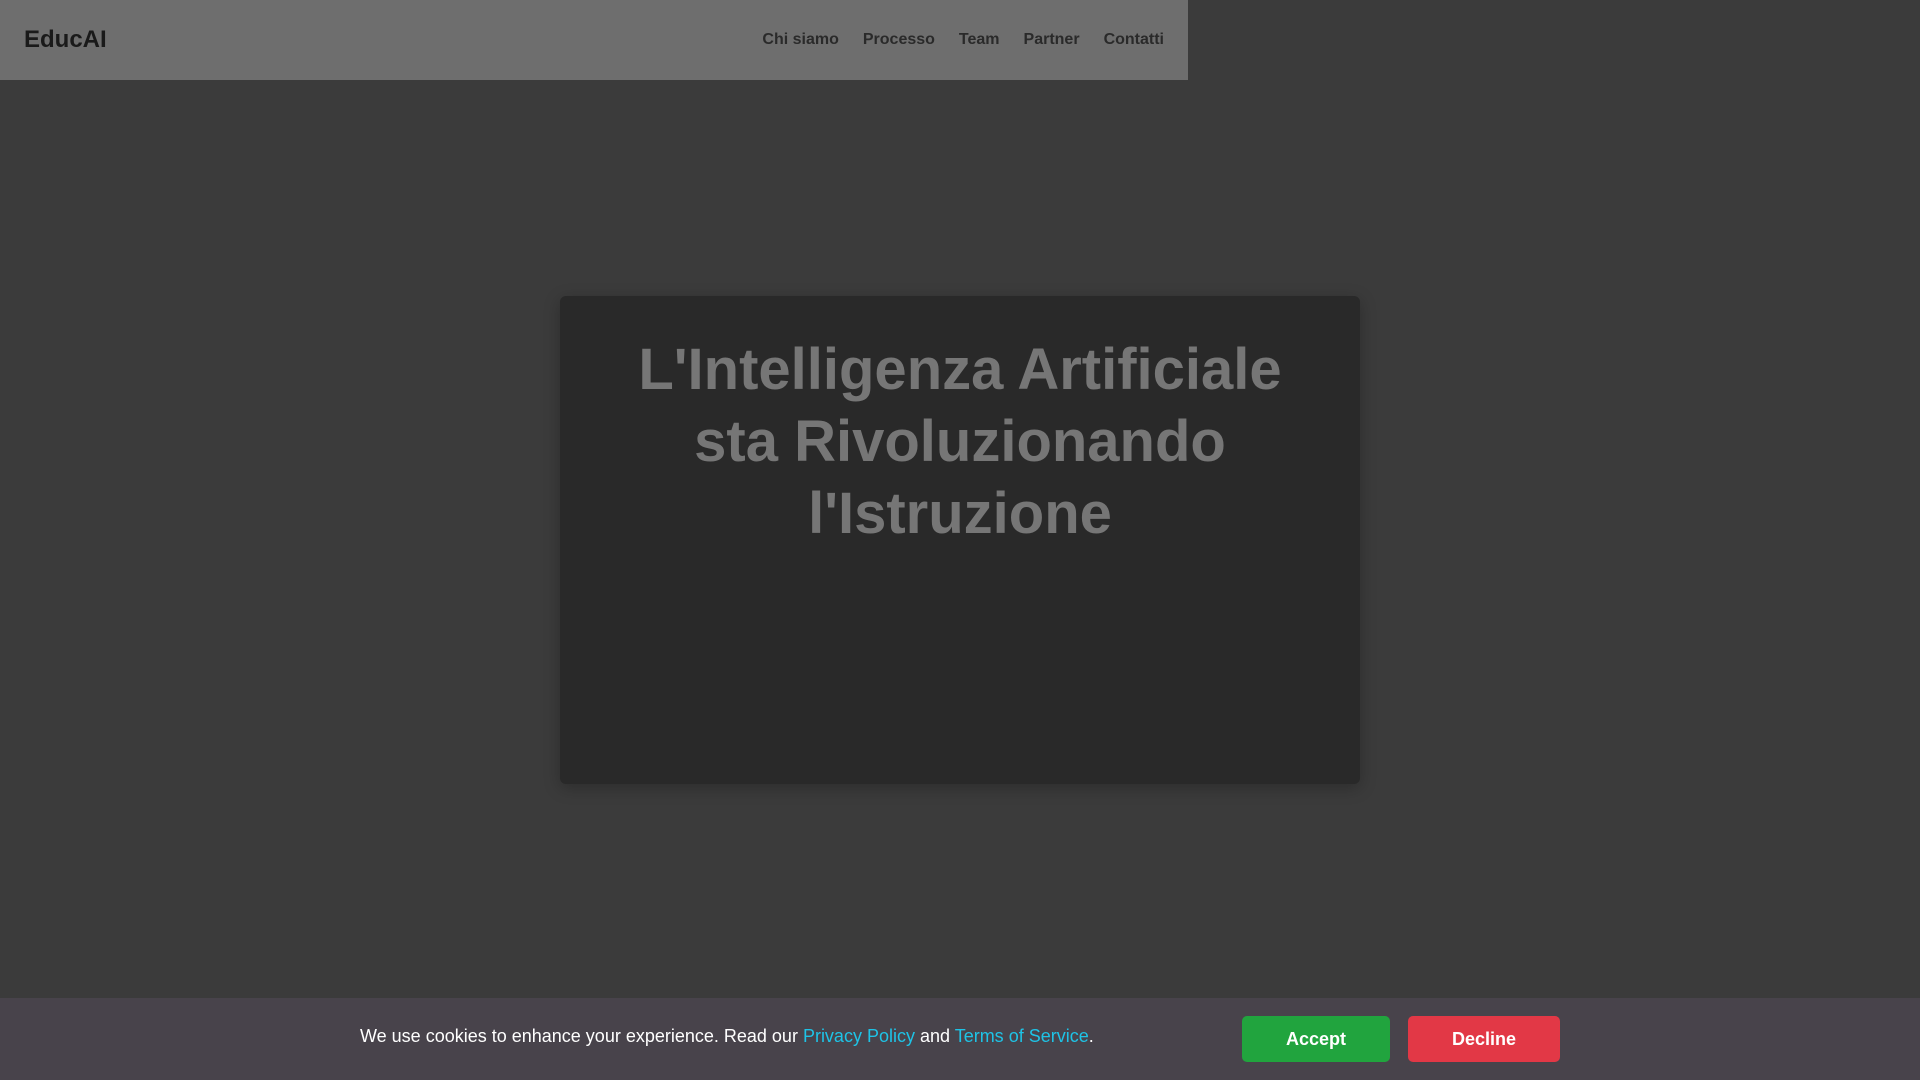 Image resolution: width=1920 pixels, height=1080 pixels. I want to click on nav-link-partner: Partner, so click(1052, 40).